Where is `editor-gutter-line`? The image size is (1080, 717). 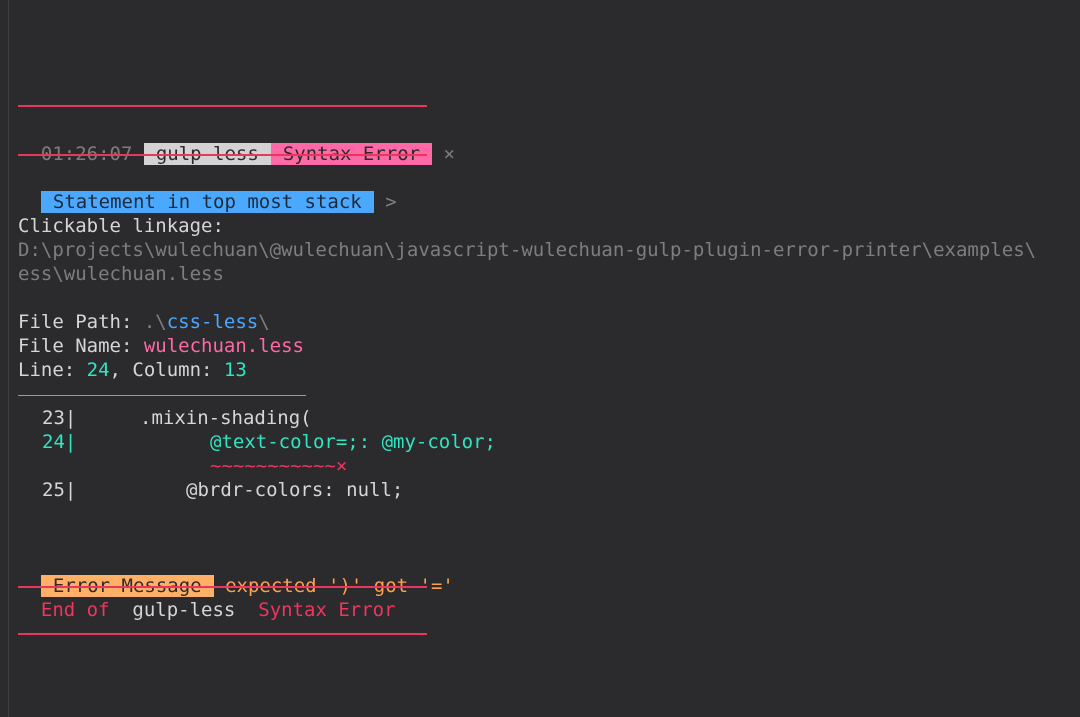
editor-gutter-line is located at coordinates (8, 358).